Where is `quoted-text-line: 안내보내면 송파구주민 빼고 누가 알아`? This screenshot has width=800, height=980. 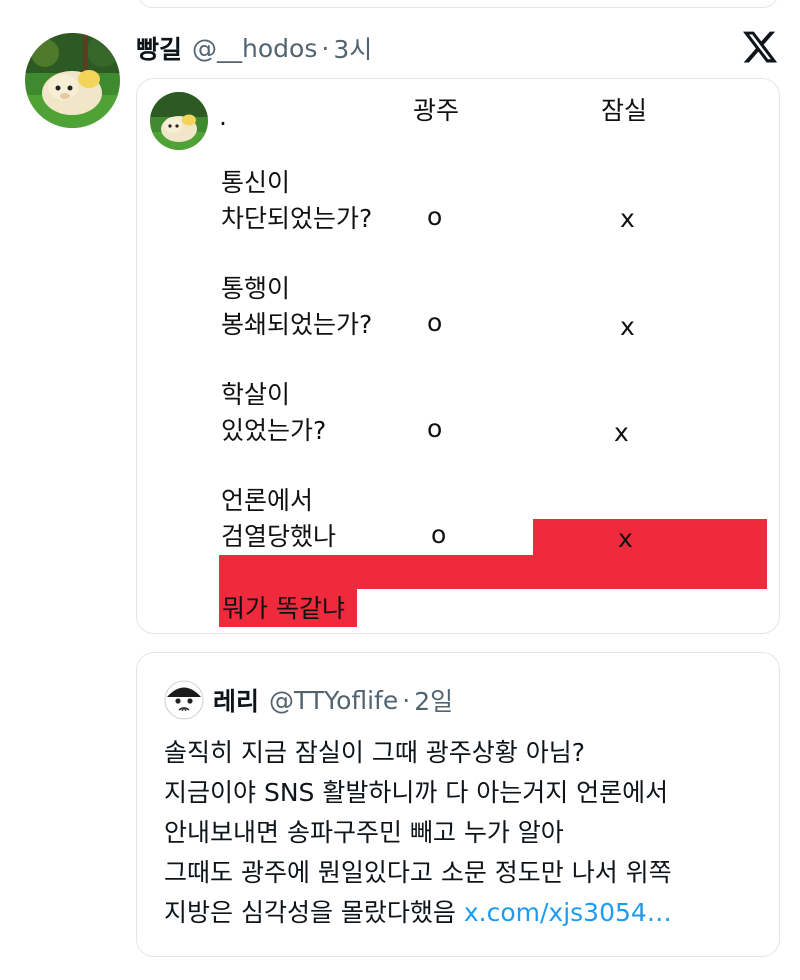
quoted-text-line: 안내보내면 송파구주민 빼고 누가 알아 is located at coordinates (364, 832).